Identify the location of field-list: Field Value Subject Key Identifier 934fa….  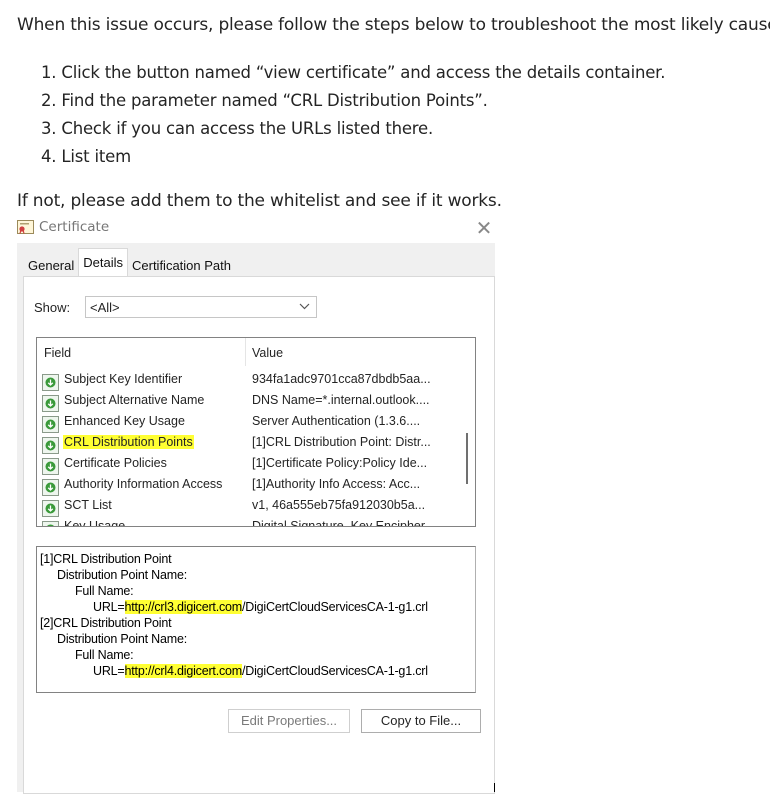
(256, 432).